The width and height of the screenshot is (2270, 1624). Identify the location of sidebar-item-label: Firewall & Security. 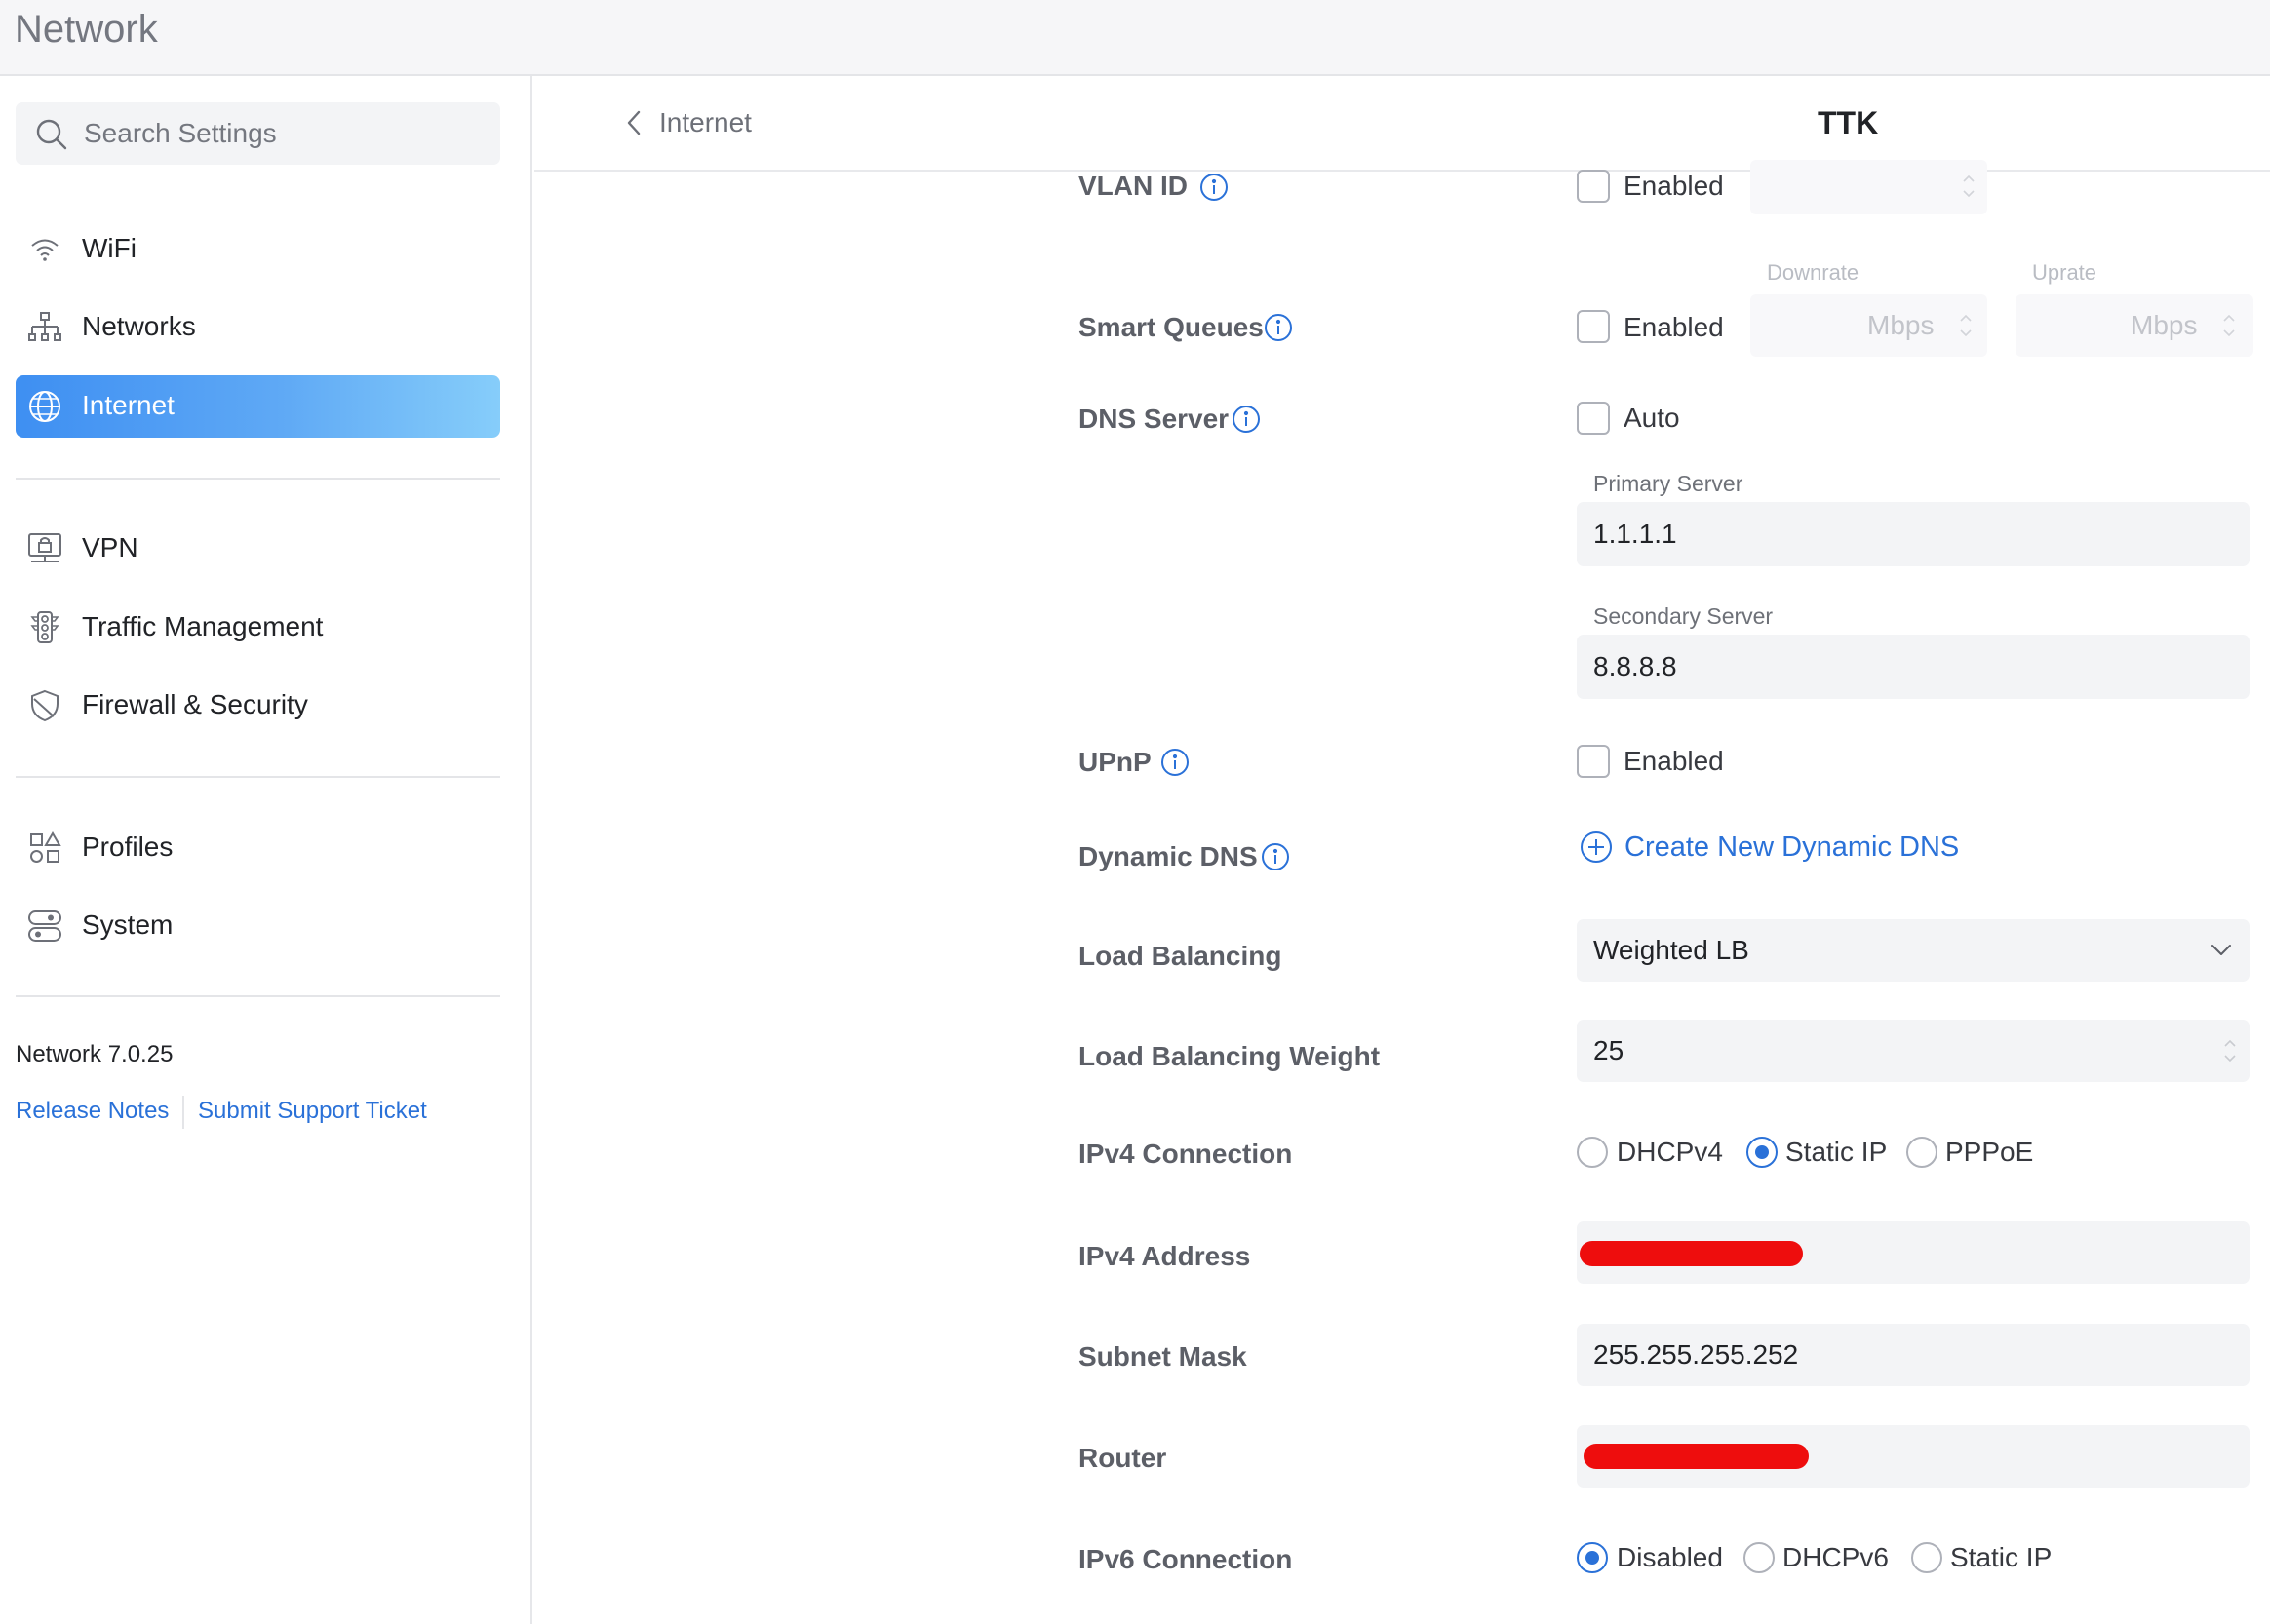
(195, 704).